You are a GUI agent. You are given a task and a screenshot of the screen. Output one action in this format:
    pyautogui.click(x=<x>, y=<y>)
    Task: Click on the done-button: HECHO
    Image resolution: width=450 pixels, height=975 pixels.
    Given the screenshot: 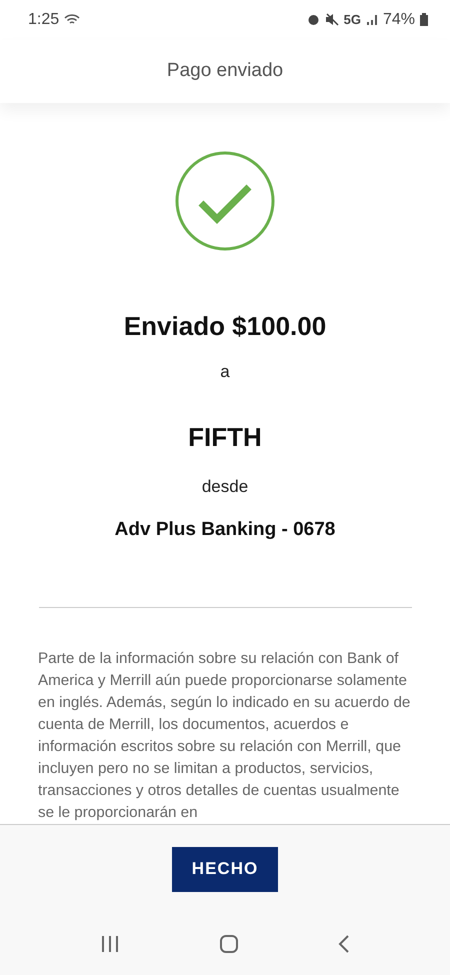 What is the action you would take?
    pyautogui.click(x=225, y=869)
    